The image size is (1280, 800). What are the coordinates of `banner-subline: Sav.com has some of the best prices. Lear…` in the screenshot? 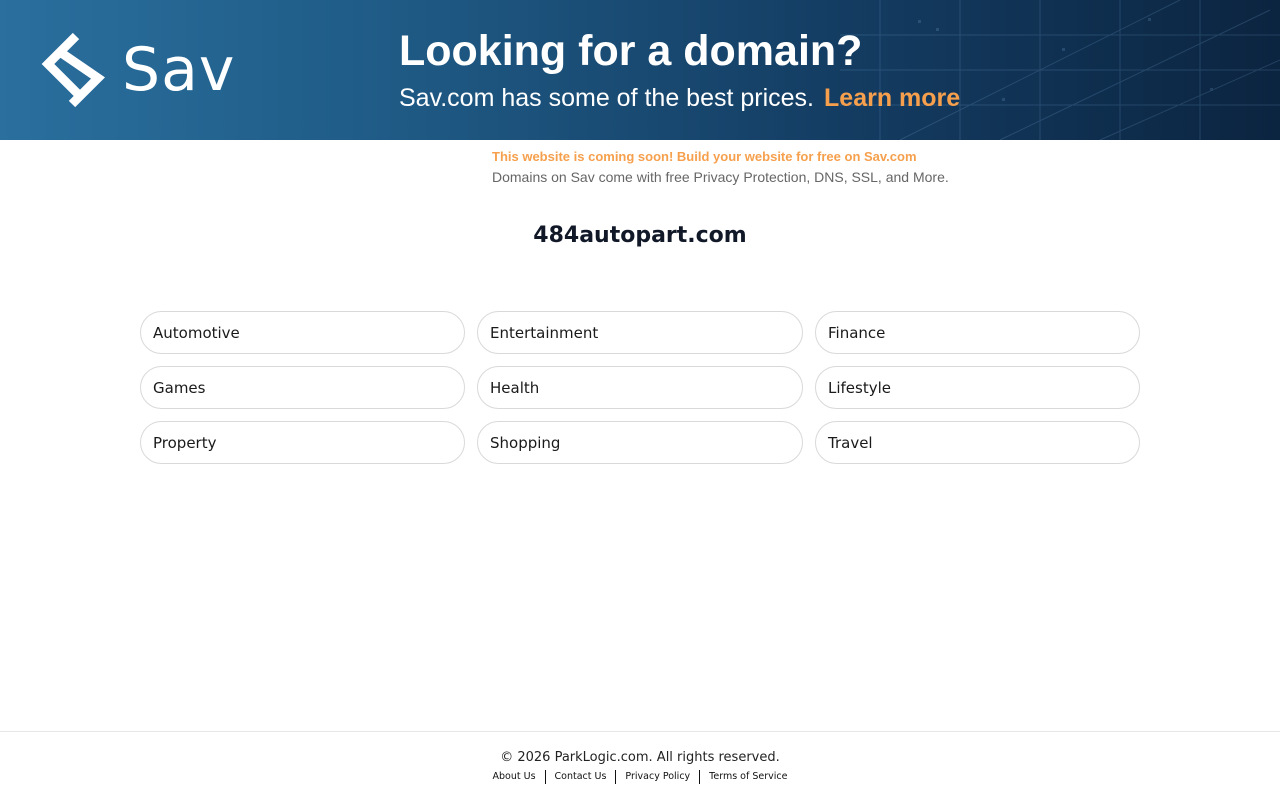 It's located at (679, 98).